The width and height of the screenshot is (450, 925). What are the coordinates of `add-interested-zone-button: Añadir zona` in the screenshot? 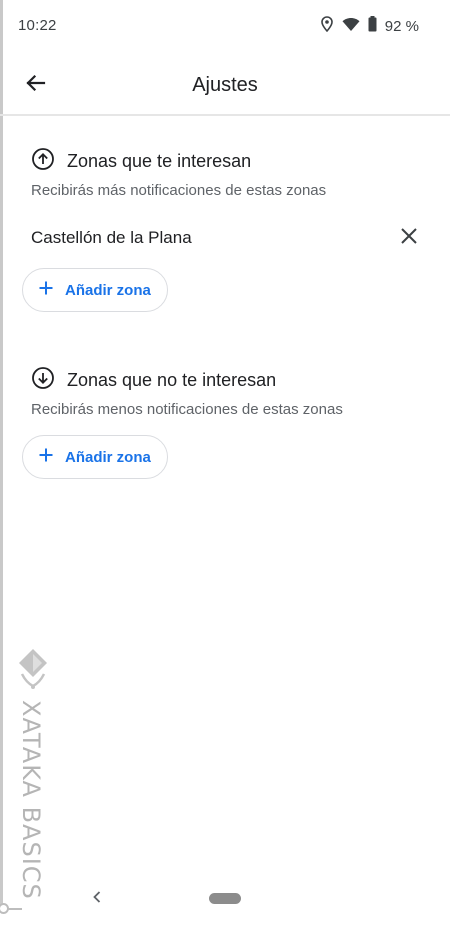 It's located at (95, 290).